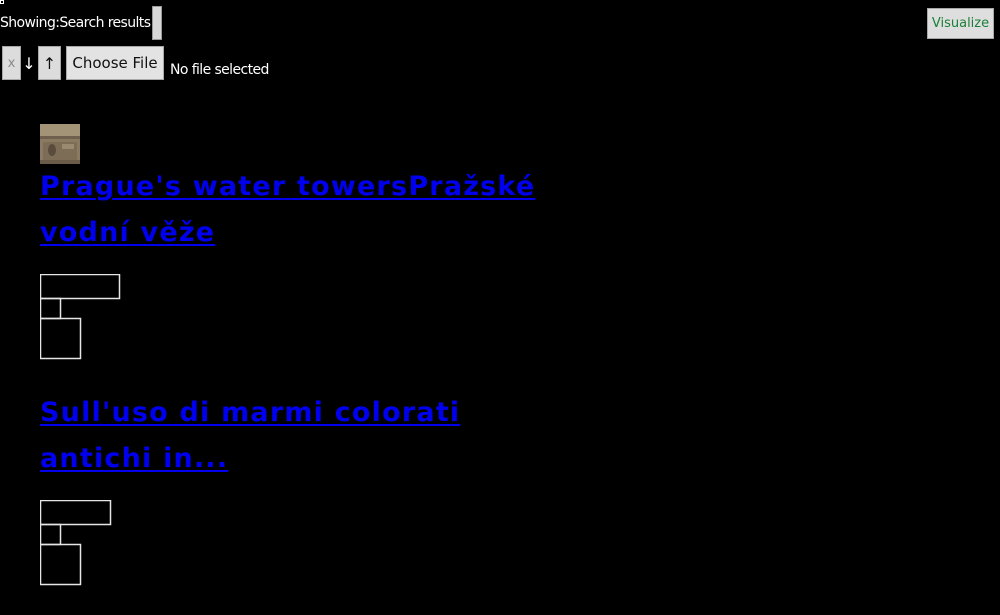 The image size is (1000, 615). Describe the element at coordinates (105, 23) in the screenshot. I see `showing-value: Search results` at that location.